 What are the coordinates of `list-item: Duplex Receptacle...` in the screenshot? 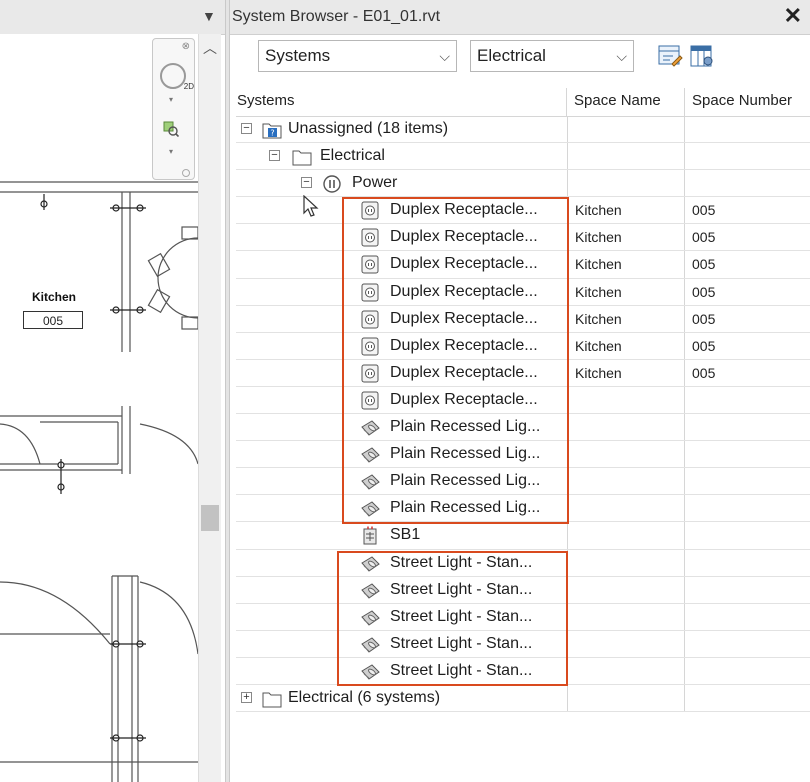 It's located at (523, 400).